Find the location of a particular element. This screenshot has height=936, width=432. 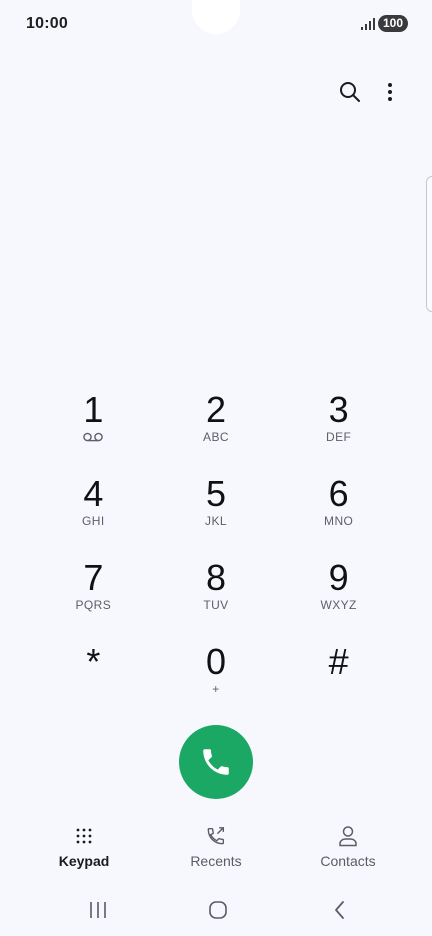

home-button is located at coordinates (218, 910).